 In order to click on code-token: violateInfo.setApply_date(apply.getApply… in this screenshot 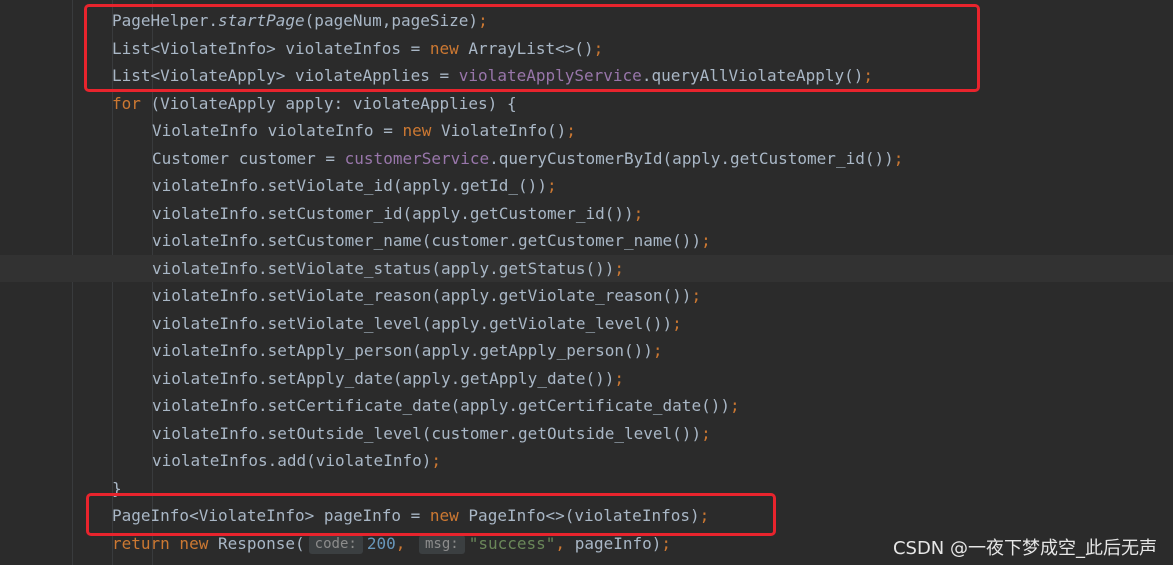, I will do `click(383, 378)`.